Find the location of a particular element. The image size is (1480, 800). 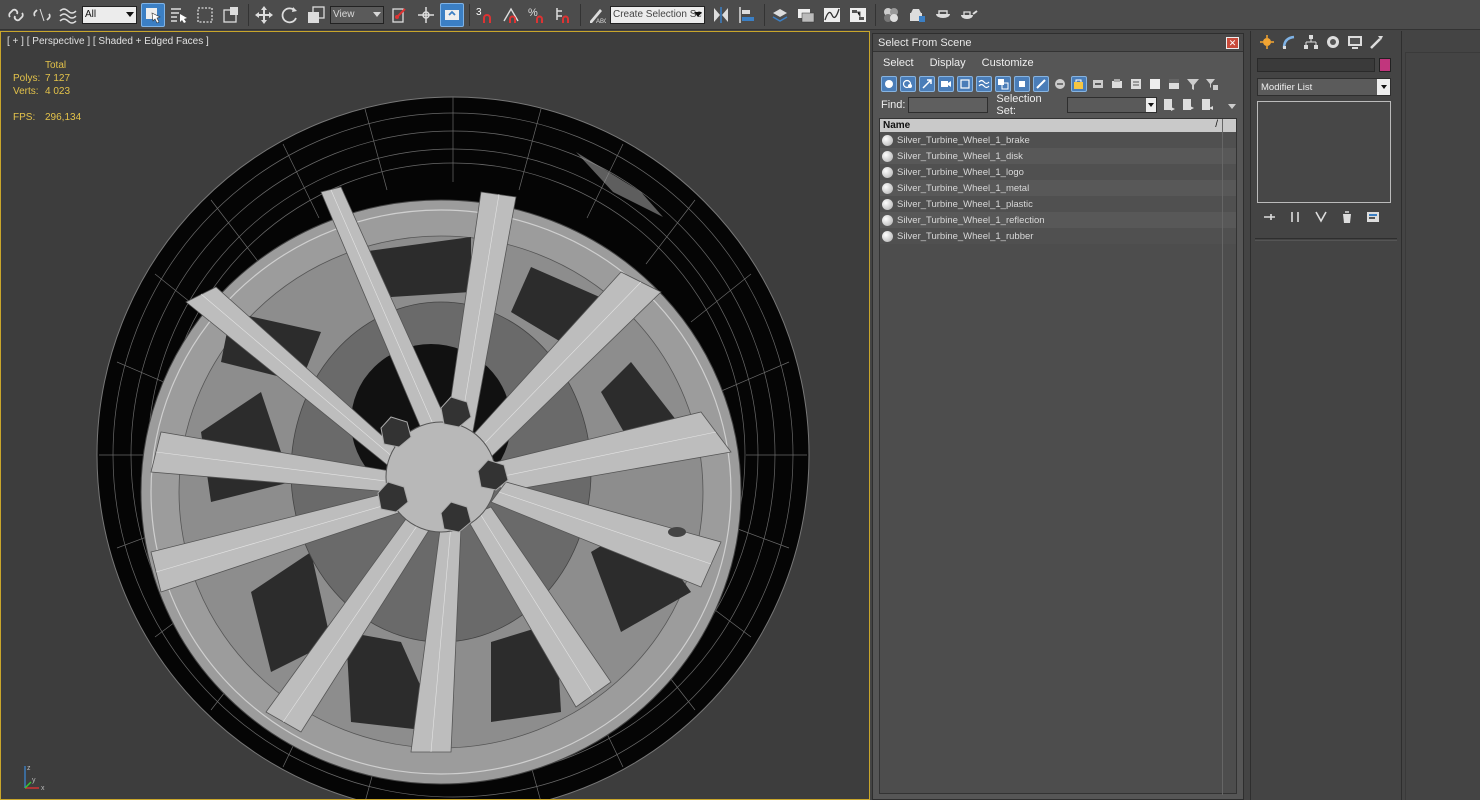

display-xrefs-icon is located at coordinates (1022, 84).